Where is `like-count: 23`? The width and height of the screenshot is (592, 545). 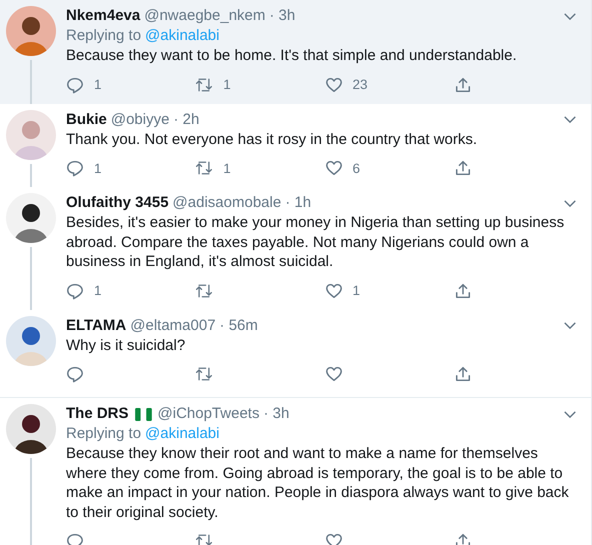
like-count: 23 is located at coordinates (360, 84).